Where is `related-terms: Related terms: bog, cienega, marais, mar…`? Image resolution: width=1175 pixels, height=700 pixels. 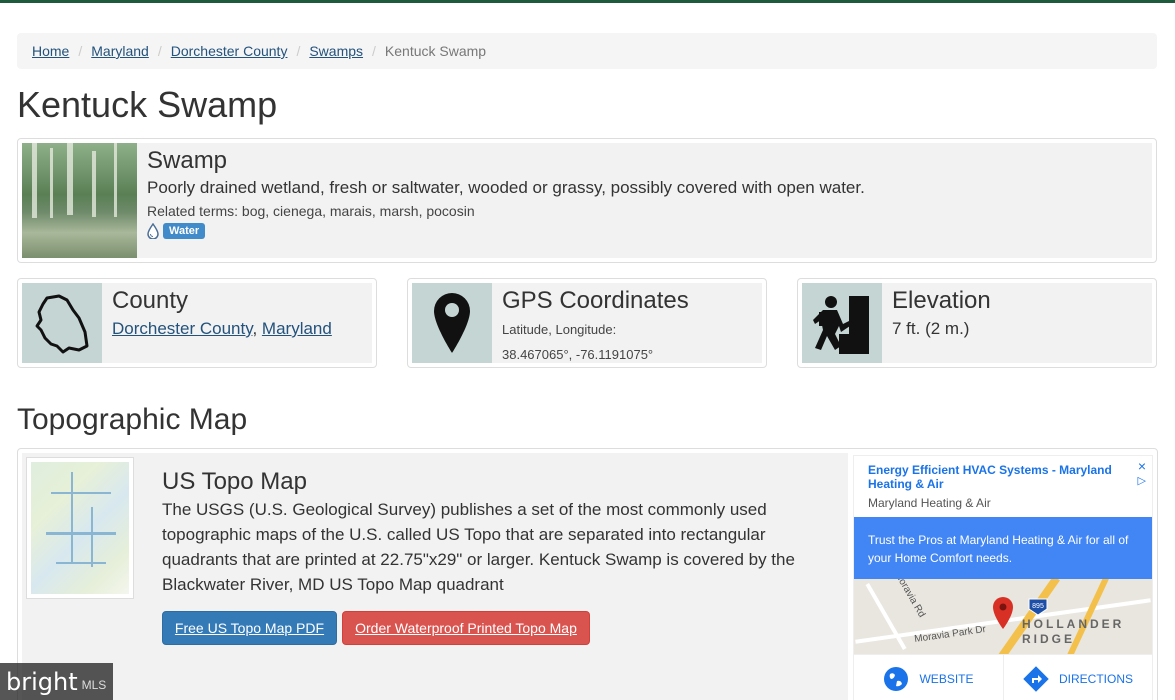
related-terms: Related terms: bog, cienega, marais, mar… is located at coordinates (311, 211).